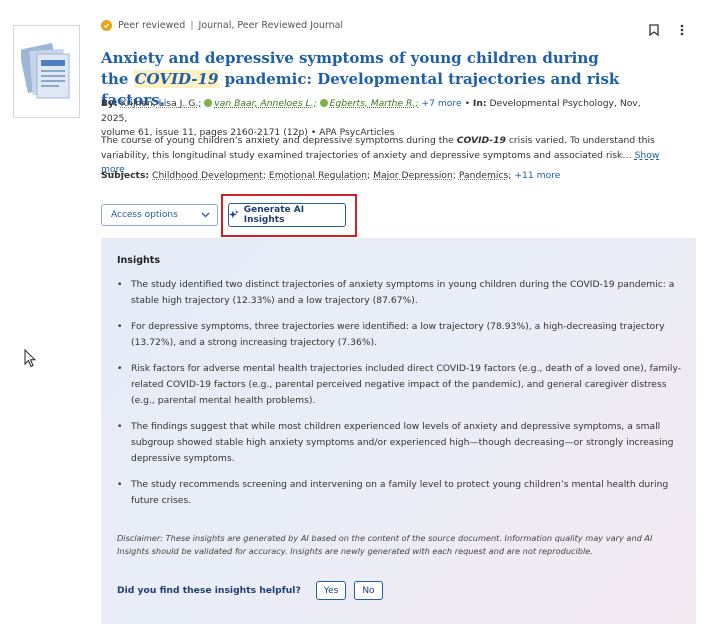 The width and height of the screenshot is (719, 624). What do you see at coordinates (176, 79) in the screenshot?
I see `title-highlighted-term: COVID-19` at bounding box center [176, 79].